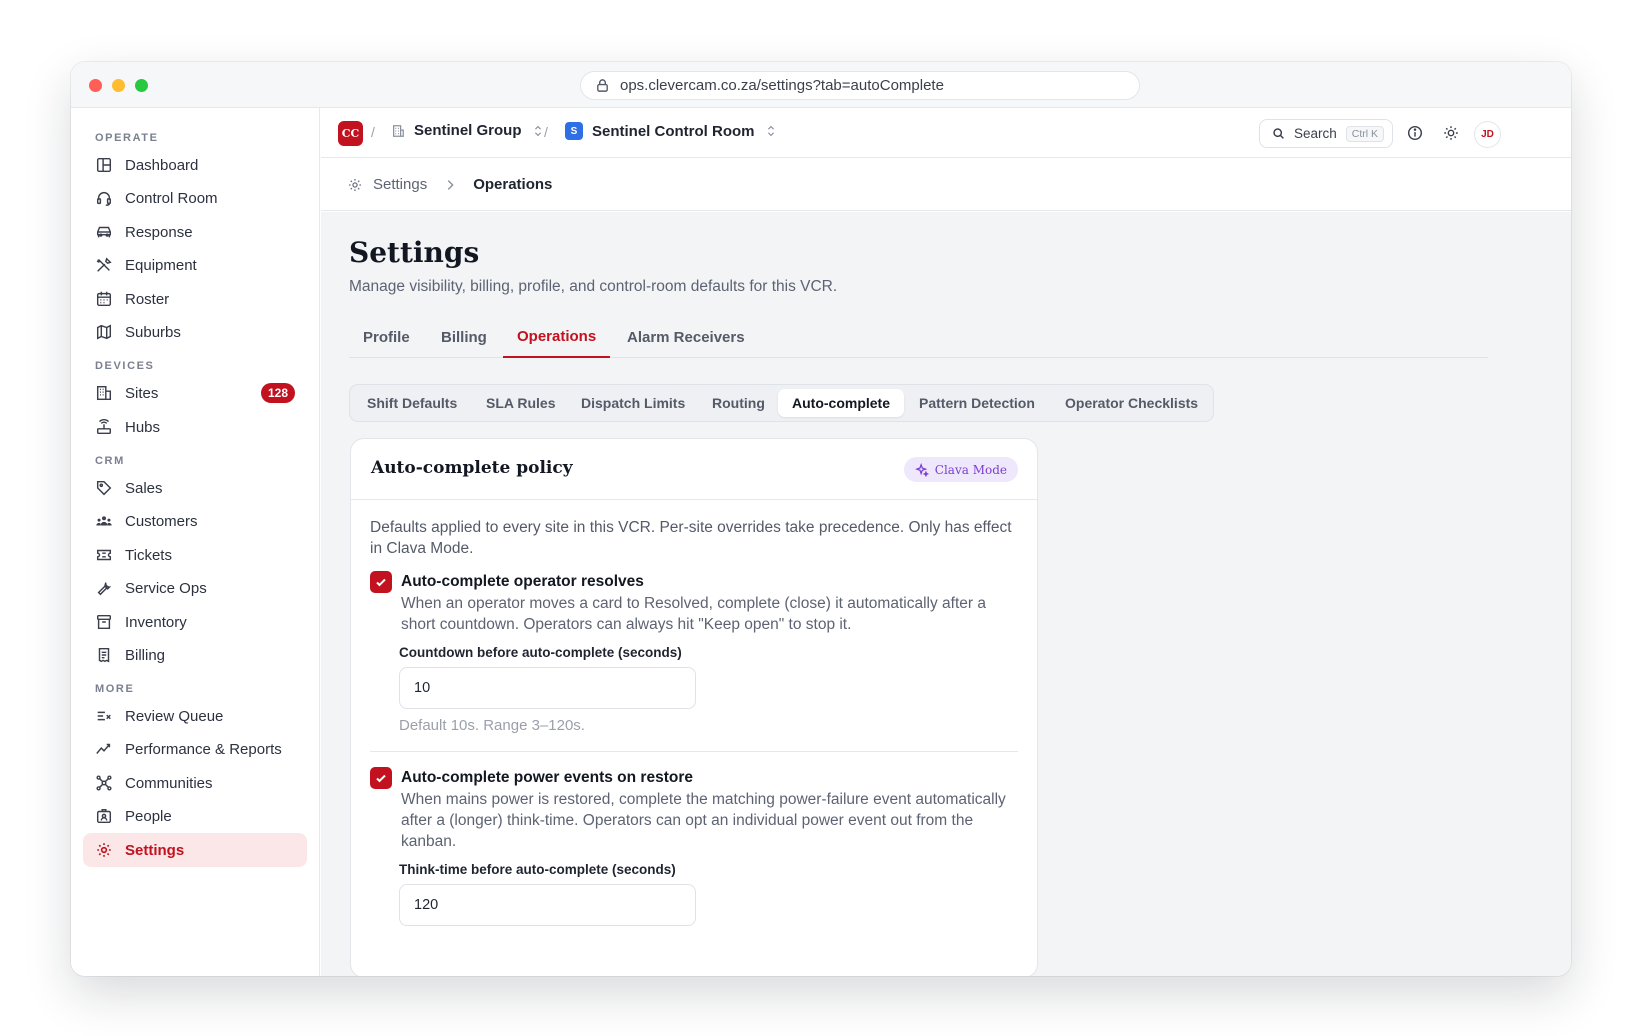  What do you see at coordinates (195, 299) in the screenshot?
I see `sidebar-item-roster: Roster` at bounding box center [195, 299].